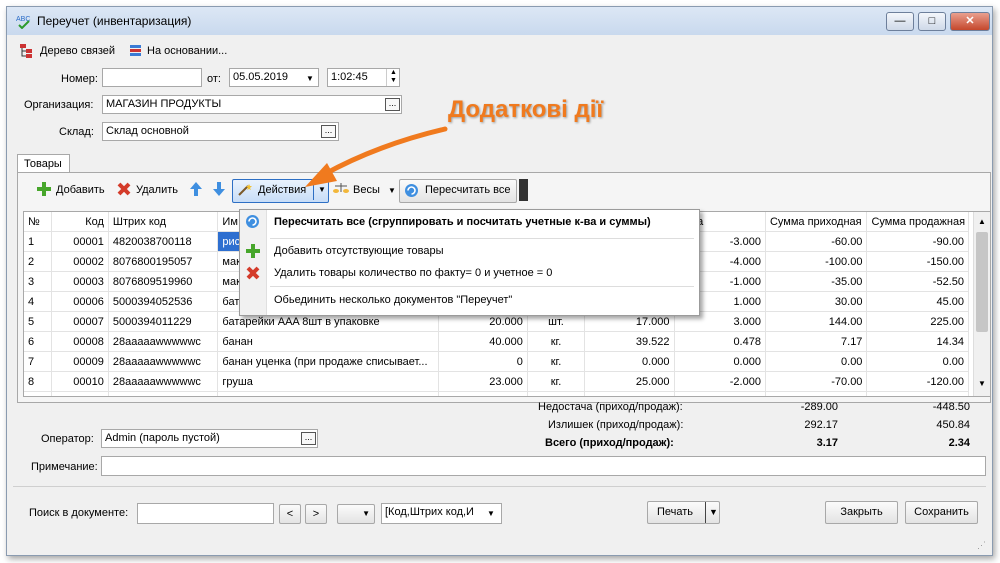 The height and width of the screenshot is (563, 1000). I want to click on table-cell: -120.00, so click(917, 381).